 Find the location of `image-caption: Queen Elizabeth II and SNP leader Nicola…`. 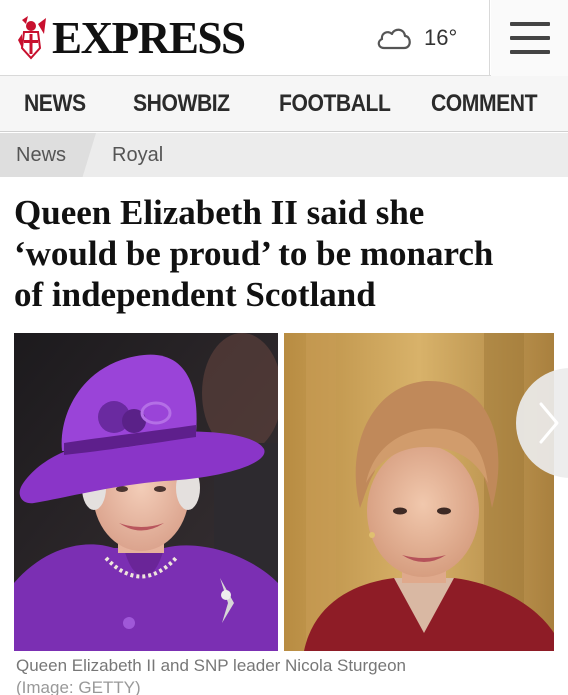

image-caption: Queen Elizabeth II and SNP leader Nicola… is located at coordinates (211, 665).